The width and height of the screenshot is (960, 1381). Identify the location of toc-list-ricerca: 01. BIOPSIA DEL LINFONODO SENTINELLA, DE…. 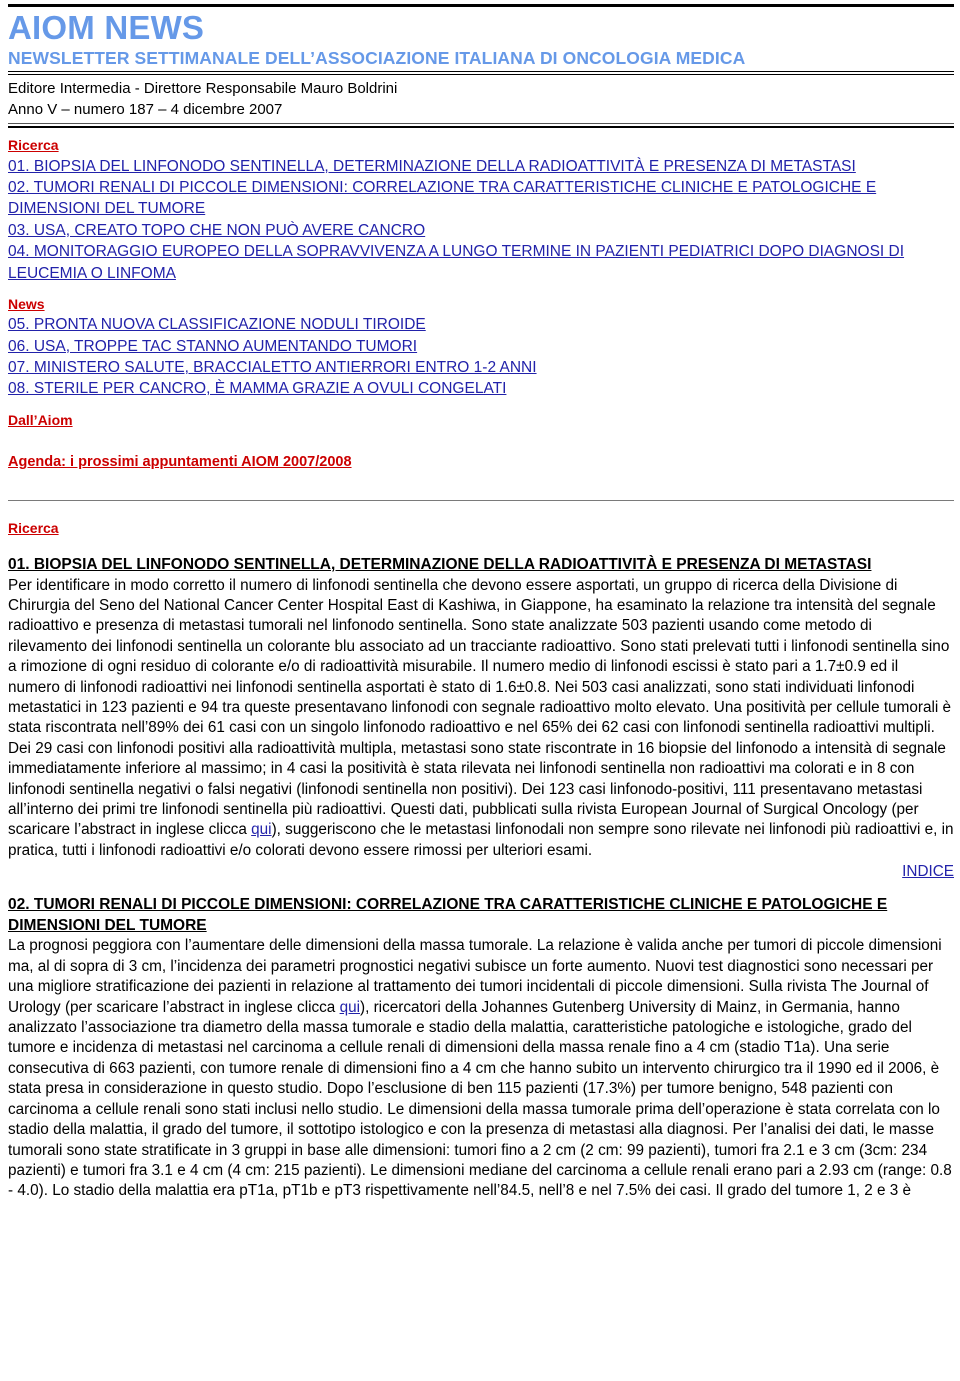
(481, 220).